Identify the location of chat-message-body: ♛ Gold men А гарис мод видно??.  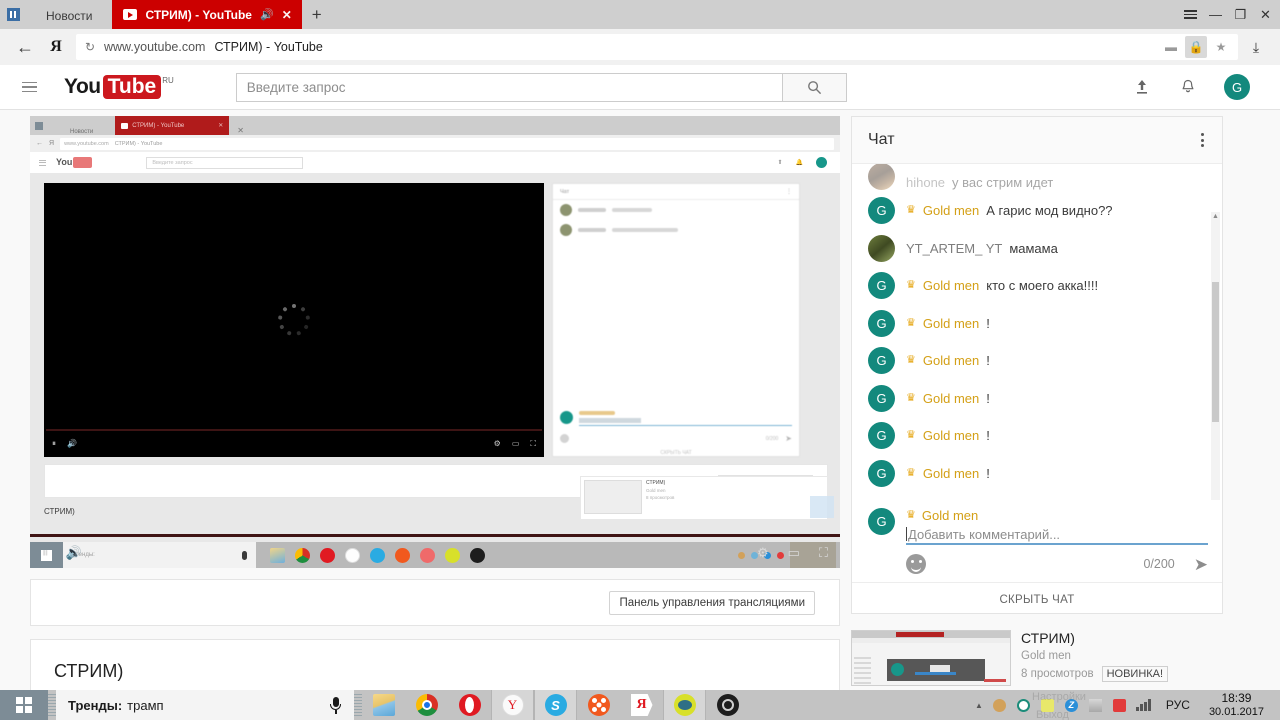
(1009, 210).